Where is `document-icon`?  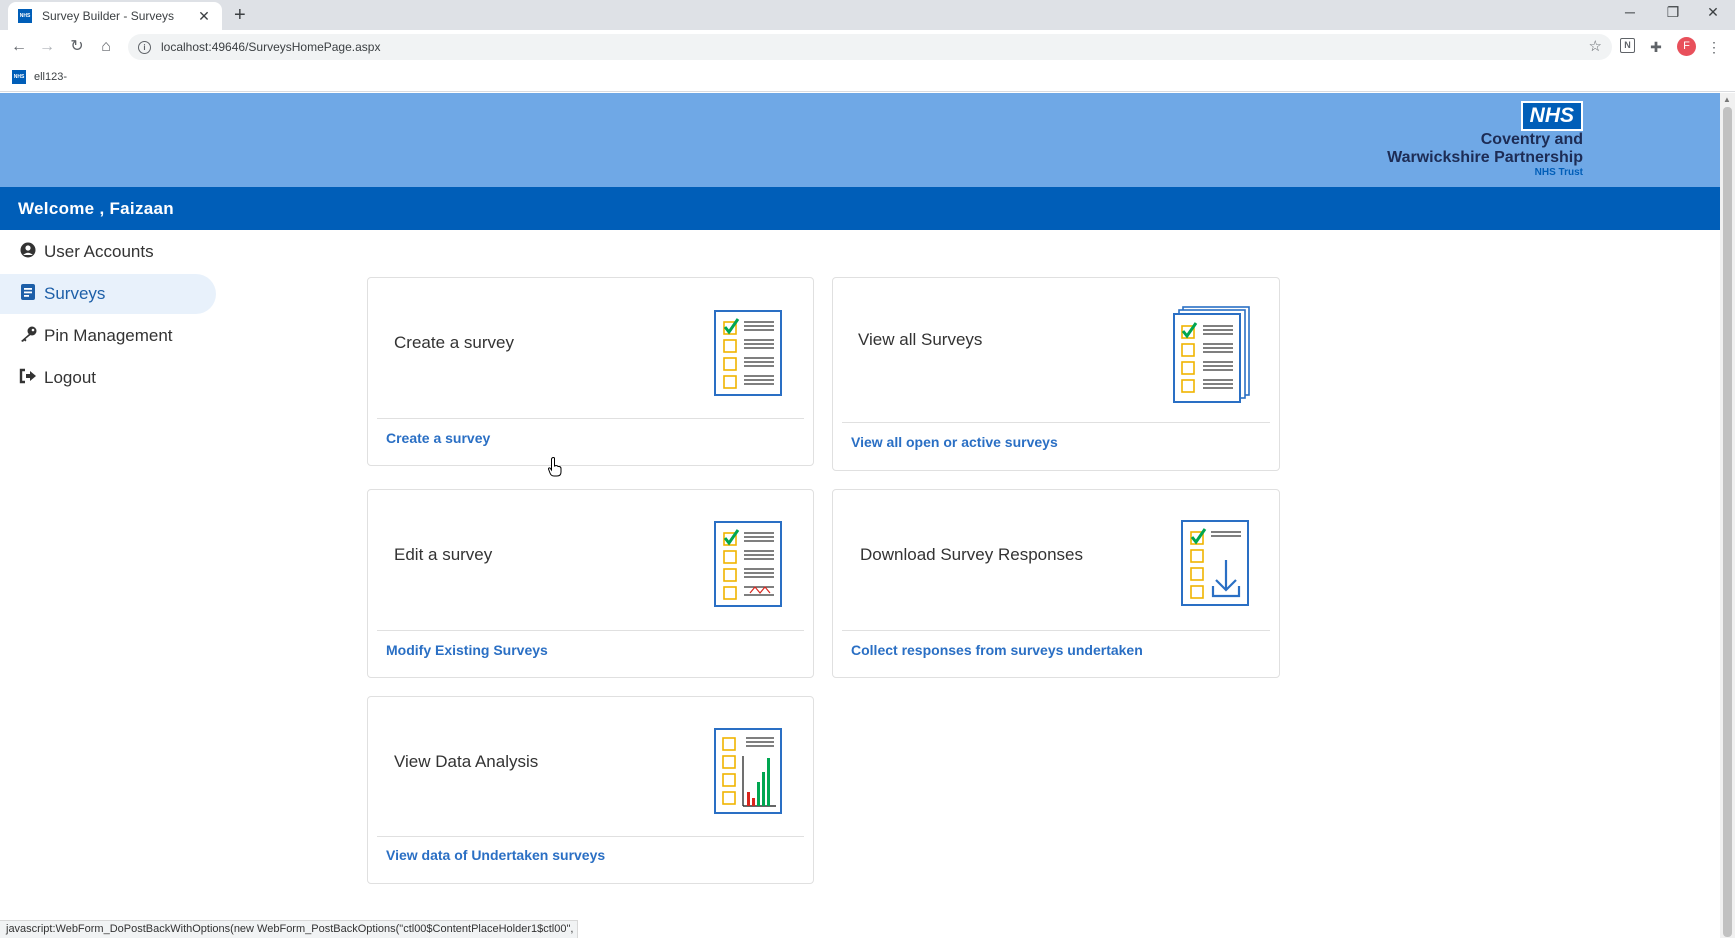 document-icon is located at coordinates (28, 294).